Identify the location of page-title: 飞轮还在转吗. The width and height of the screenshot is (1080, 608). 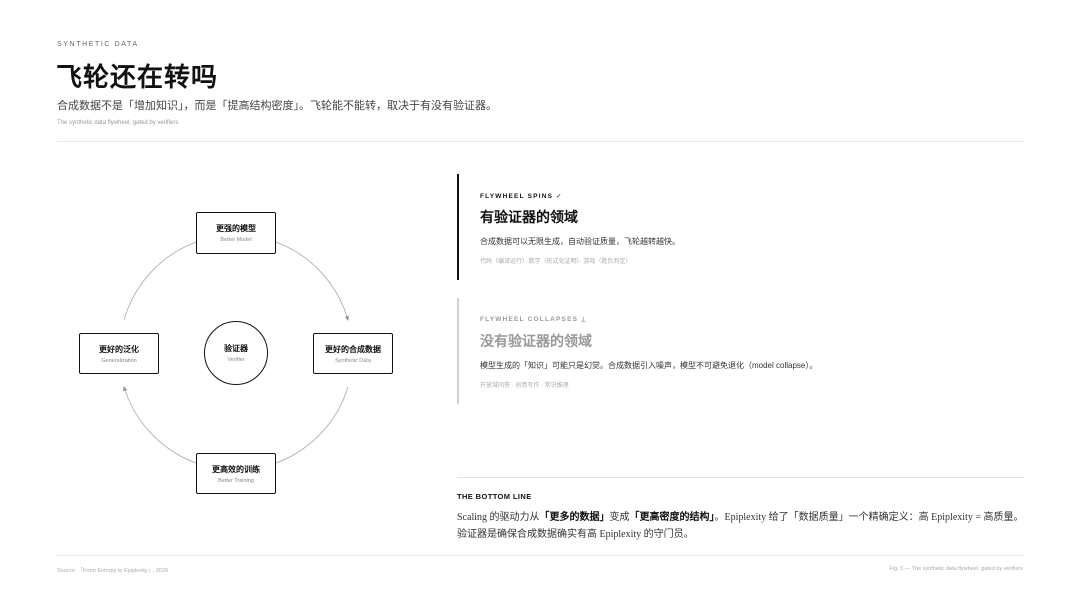
(137, 77).